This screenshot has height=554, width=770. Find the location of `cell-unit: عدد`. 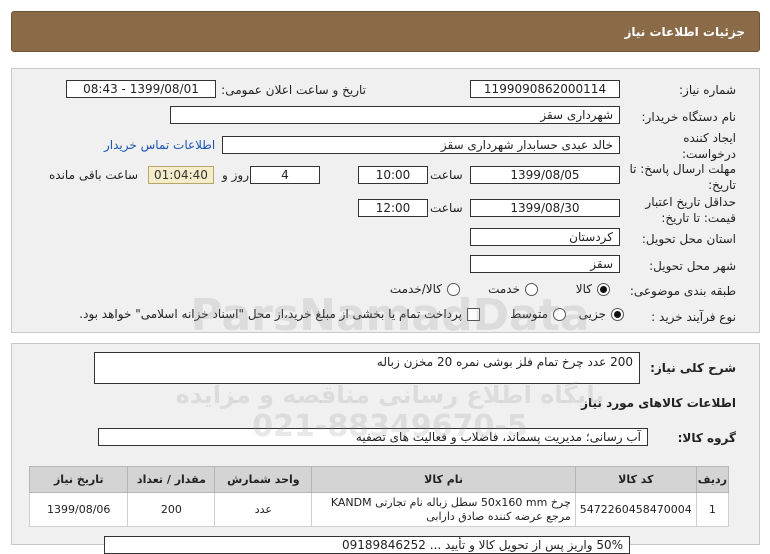

cell-unit: عدد is located at coordinates (263, 509).